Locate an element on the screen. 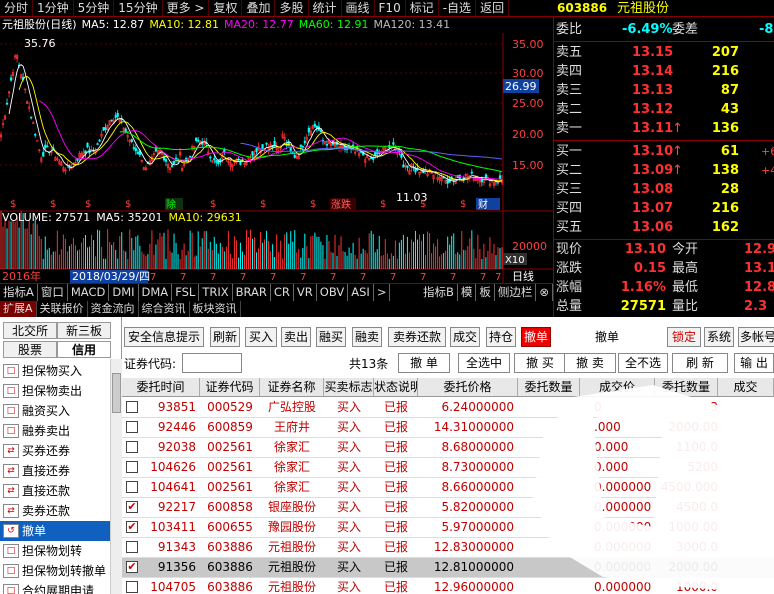 The image size is (774, 594). toolbar-item-6: 叠加 is located at coordinates (259, 8).